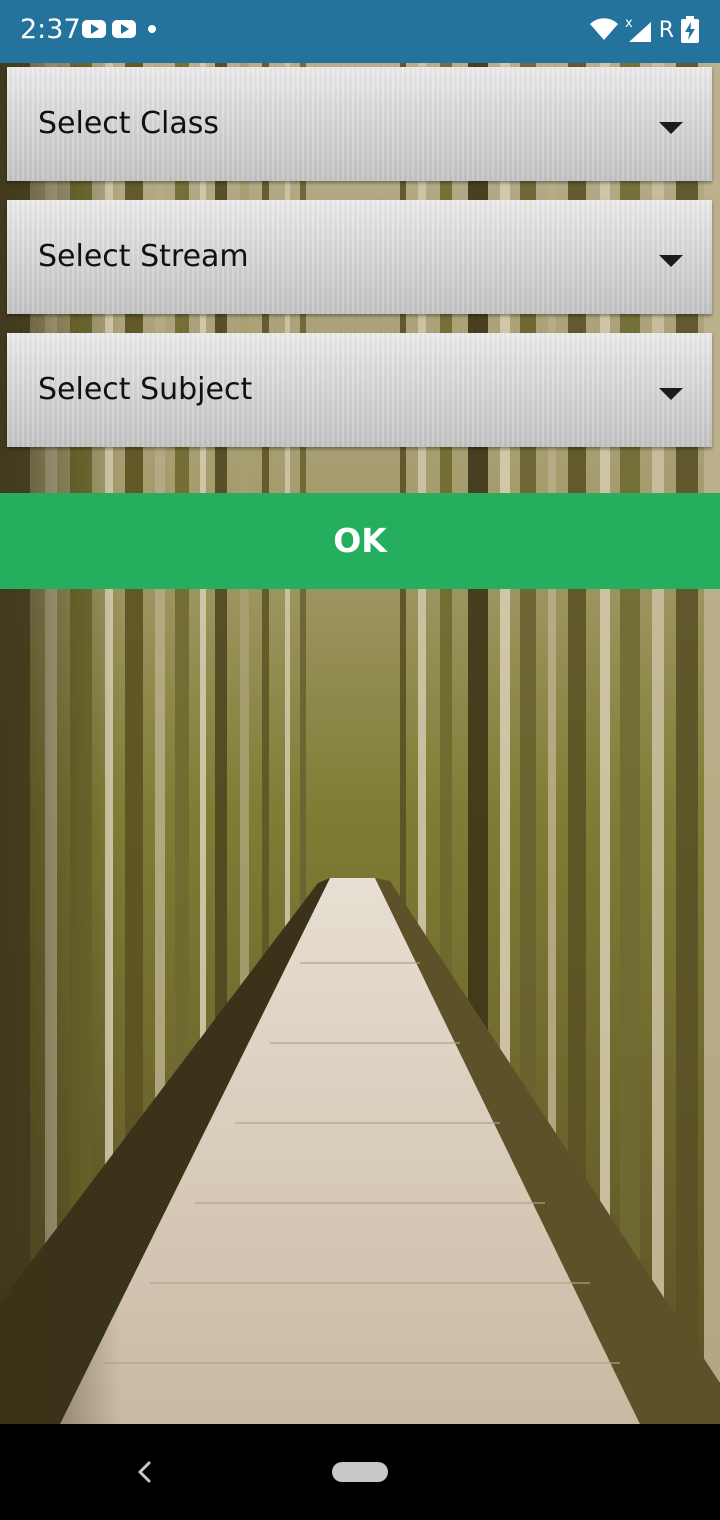 This screenshot has height=1520, width=720. Describe the element at coordinates (145, 1472) in the screenshot. I see `back-icon` at that location.